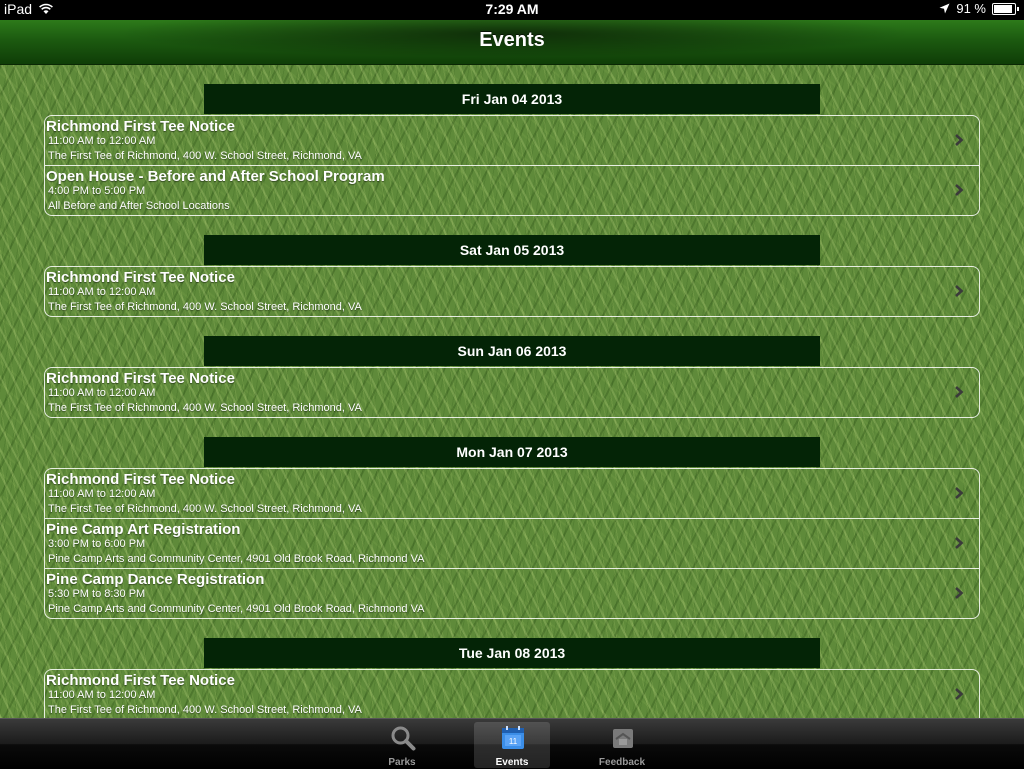 This screenshot has width=1024, height=769. I want to click on battery-level, so click(1003, 8).